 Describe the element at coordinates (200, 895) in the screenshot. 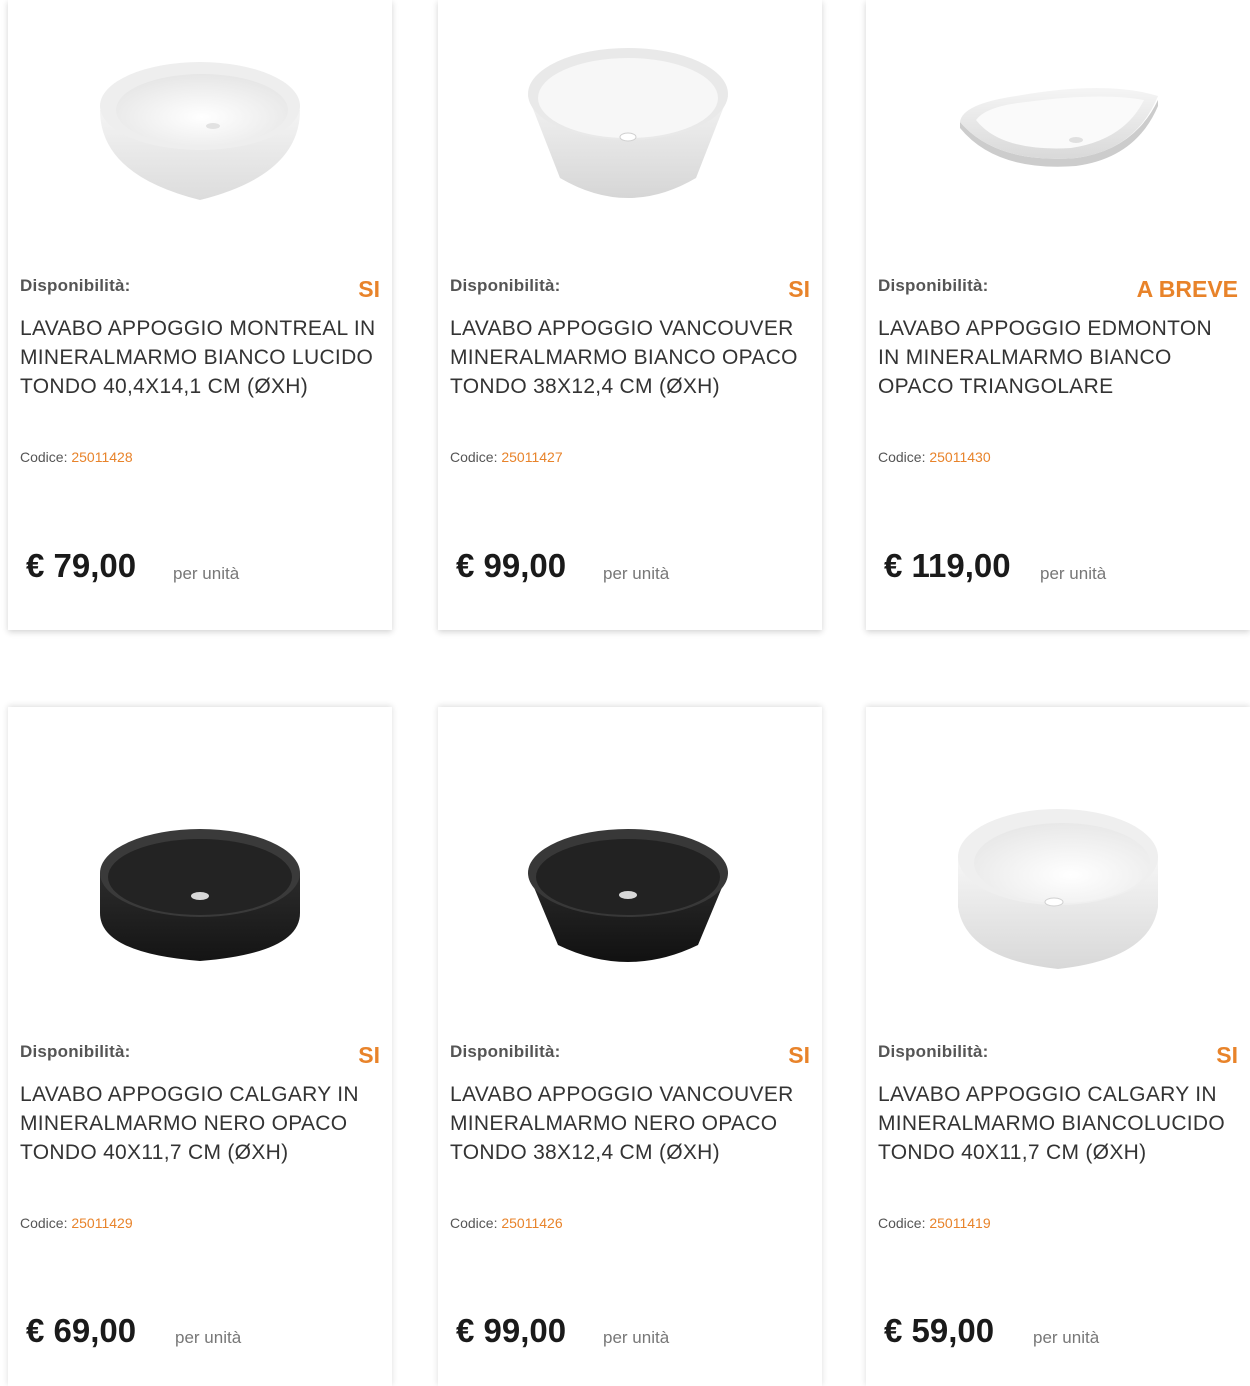

I see `black-round-basin-image` at that location.